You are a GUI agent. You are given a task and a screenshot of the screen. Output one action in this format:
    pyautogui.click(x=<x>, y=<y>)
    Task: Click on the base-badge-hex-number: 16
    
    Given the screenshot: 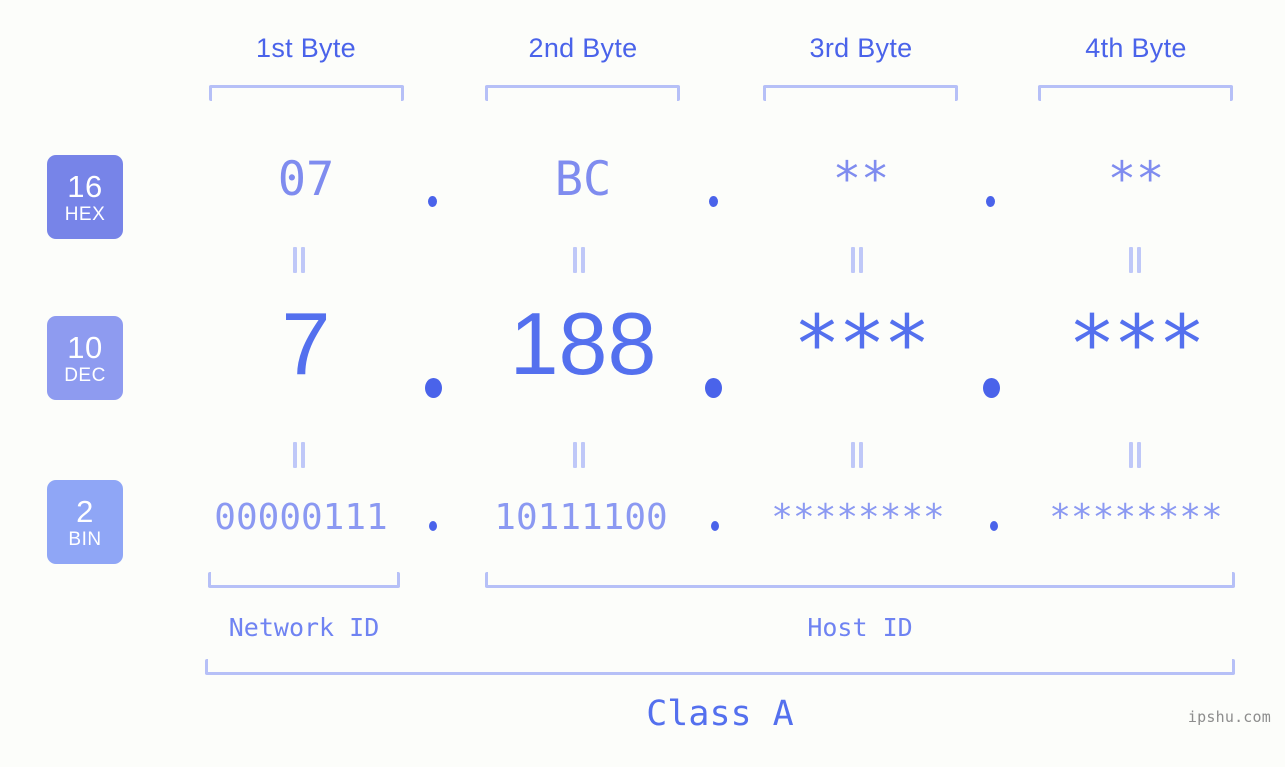 What is the action you would take?
    pyautogui.click(x=85, y=186)
    